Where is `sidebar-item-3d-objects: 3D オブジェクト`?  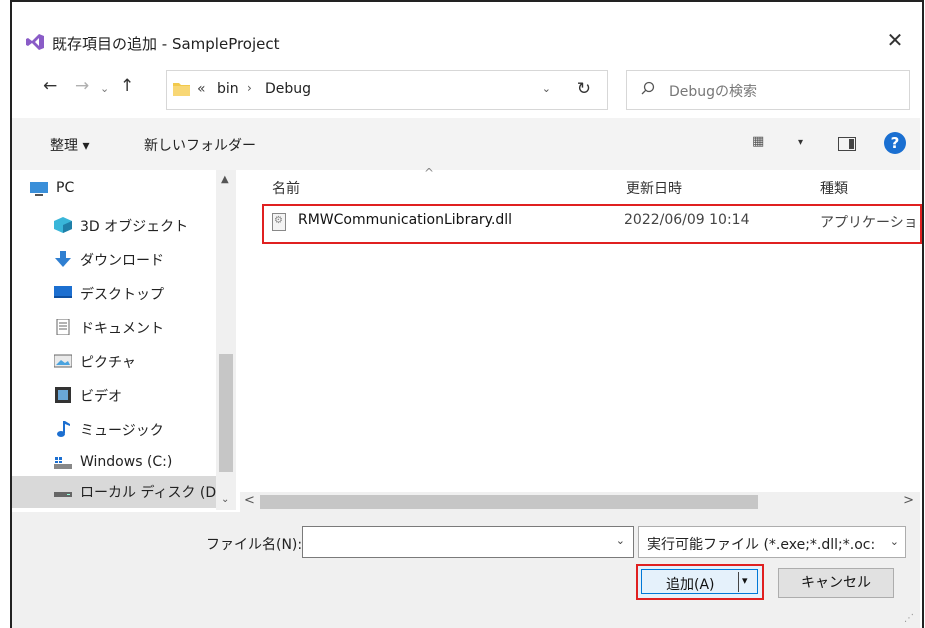 sidebar-item-3d-objects: 3D オブジェクト is located at coordinates (119, 226).